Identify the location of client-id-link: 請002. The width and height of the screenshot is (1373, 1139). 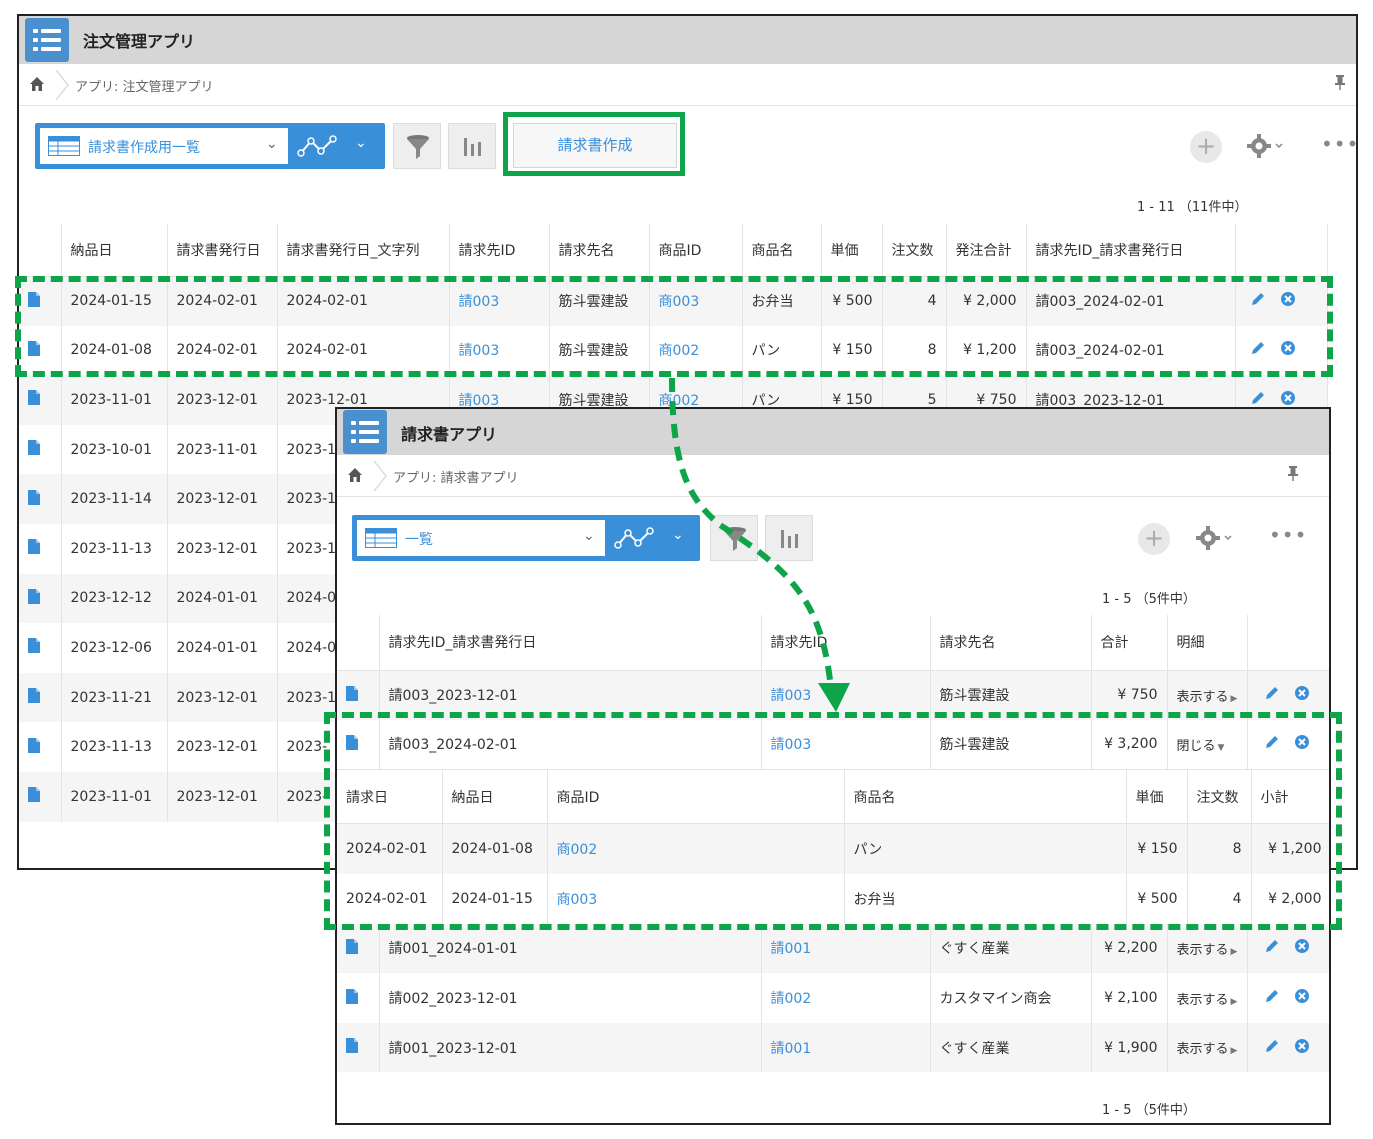
(846, 998).